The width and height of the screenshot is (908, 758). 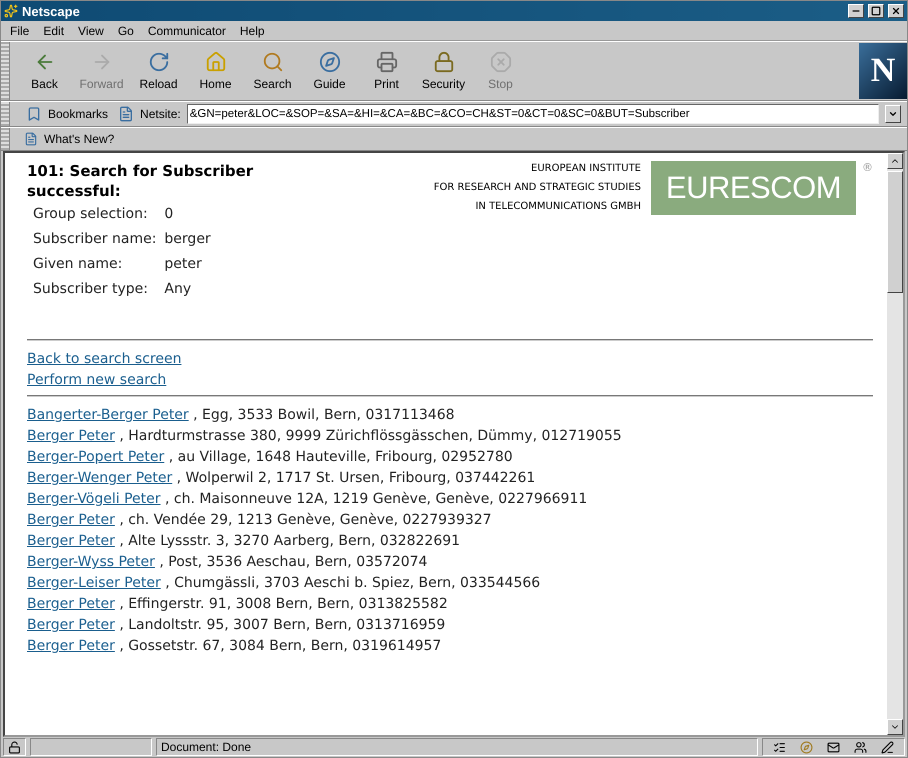 What do you see at coordinates (186, 31) in the screenshot?
I see `menu-item: Communicator` at bounding box center [186, 31].